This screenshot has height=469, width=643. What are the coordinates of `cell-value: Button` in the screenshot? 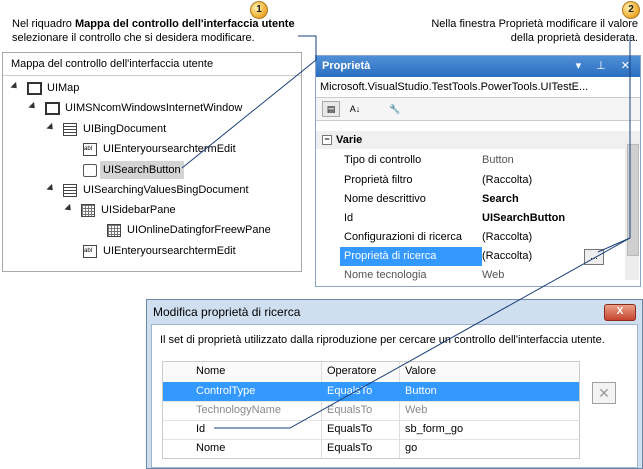 It's located at (421, 391).